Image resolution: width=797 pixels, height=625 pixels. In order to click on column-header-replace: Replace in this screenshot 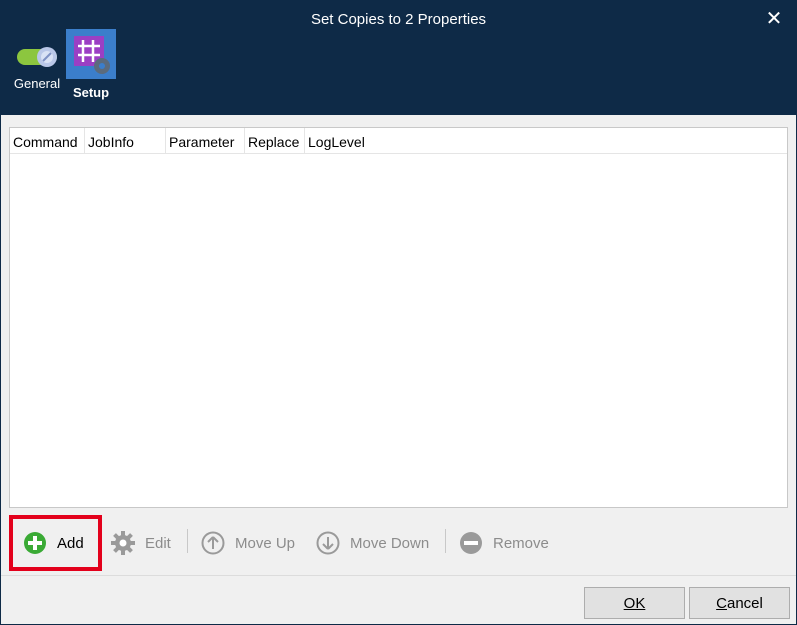, I will do `click(275, 141)`.